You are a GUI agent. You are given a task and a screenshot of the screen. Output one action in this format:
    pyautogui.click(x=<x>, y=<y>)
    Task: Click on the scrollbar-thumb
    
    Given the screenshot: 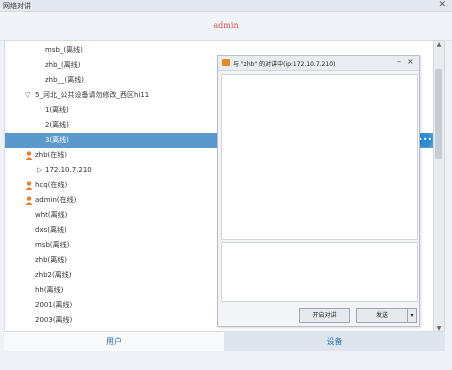 What is the action you would take?
    pyautogui.click(x=438, y=114)
    